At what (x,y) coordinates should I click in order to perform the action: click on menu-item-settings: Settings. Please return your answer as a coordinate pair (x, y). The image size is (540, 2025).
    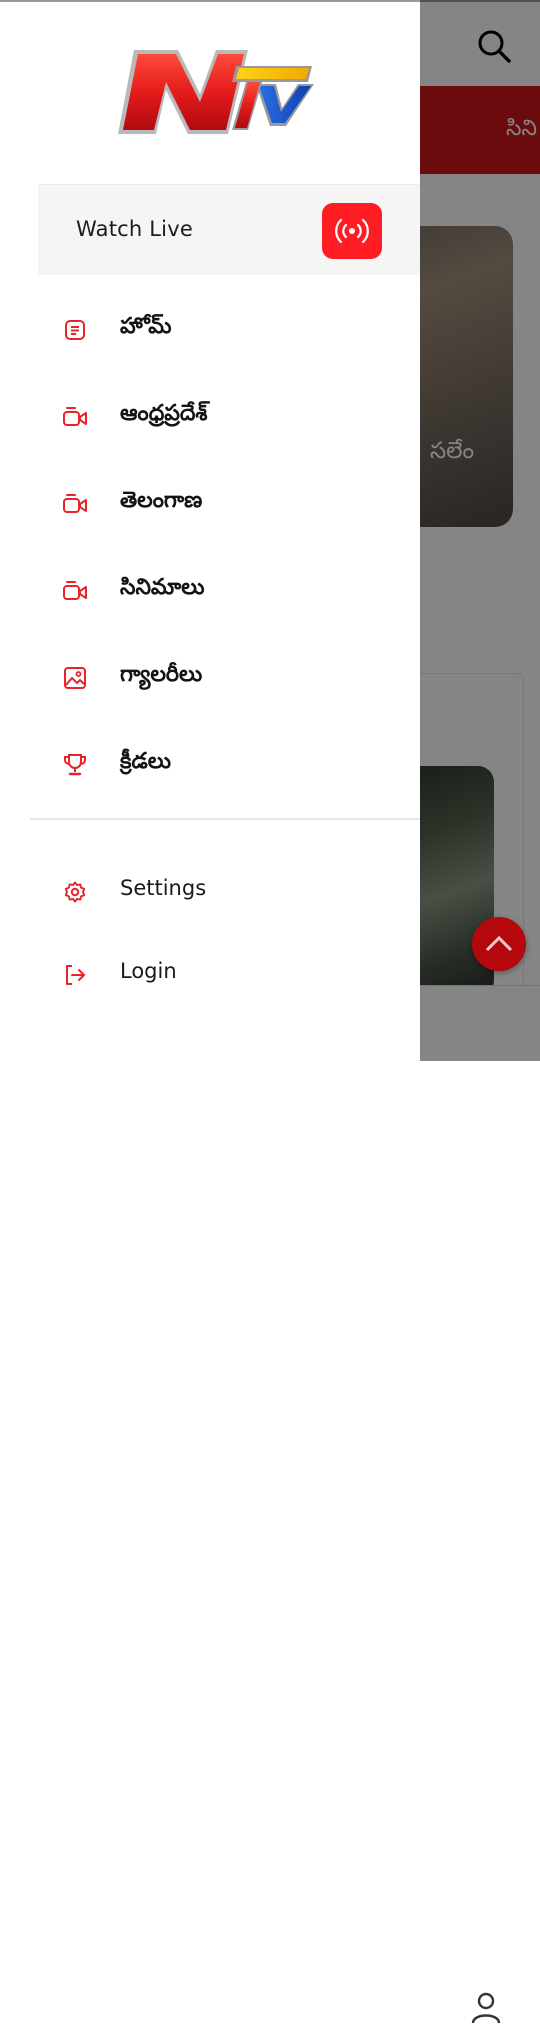
    Looking at the image, I should click on (210, 893).